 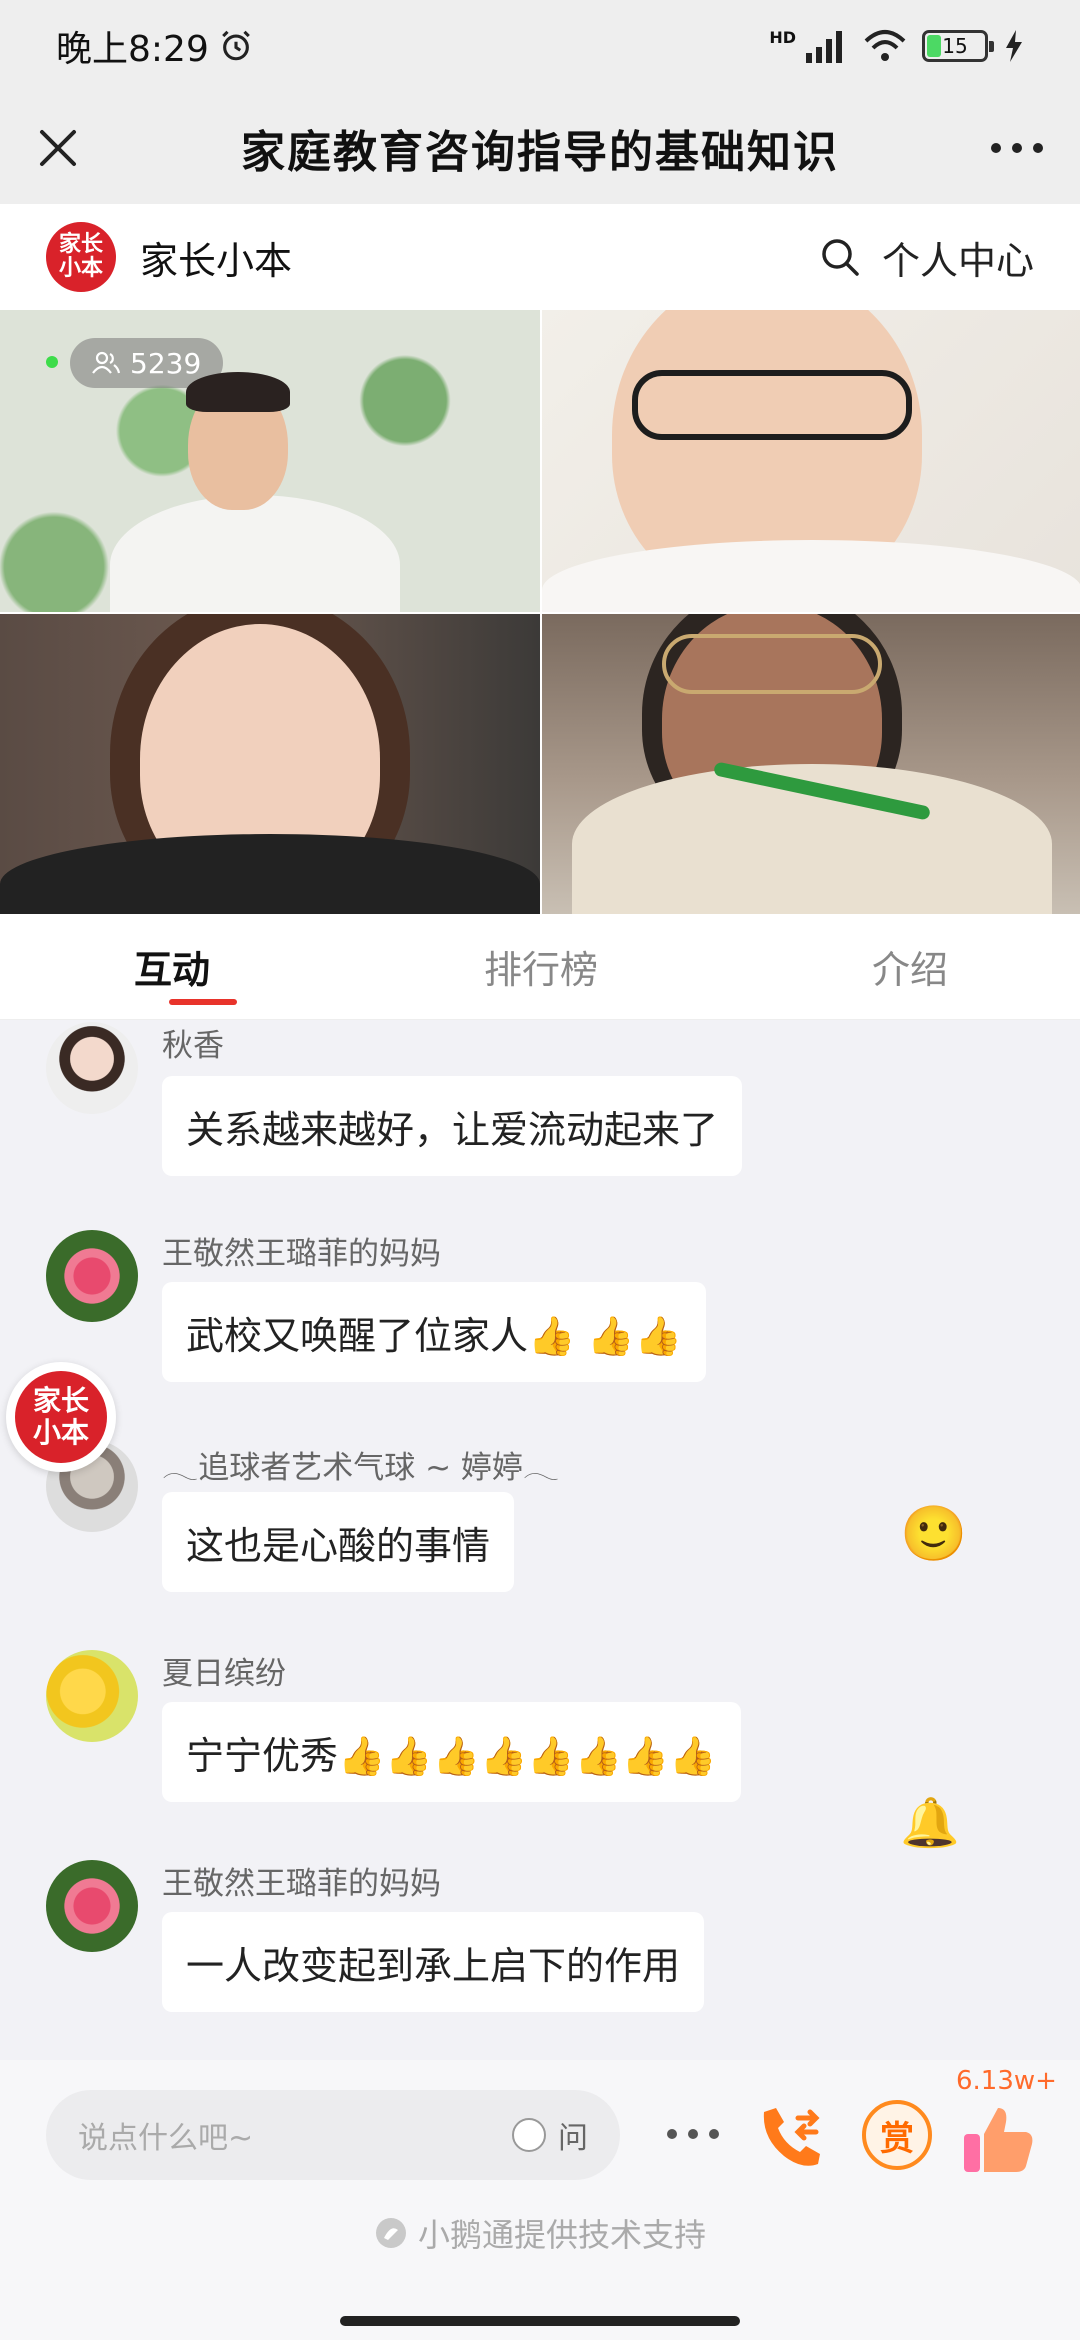 I want to click on status-icons: HD 15, so click(x=896, y=45).